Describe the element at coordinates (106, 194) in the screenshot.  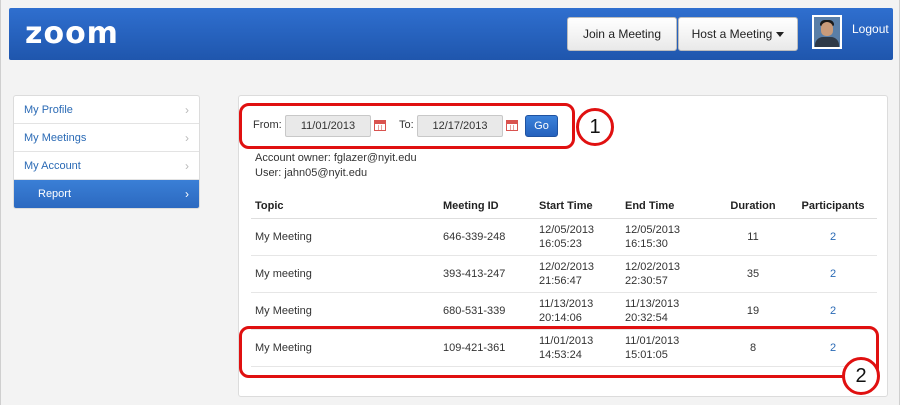
I see `sidebar-item-report: Report ›` at that location.